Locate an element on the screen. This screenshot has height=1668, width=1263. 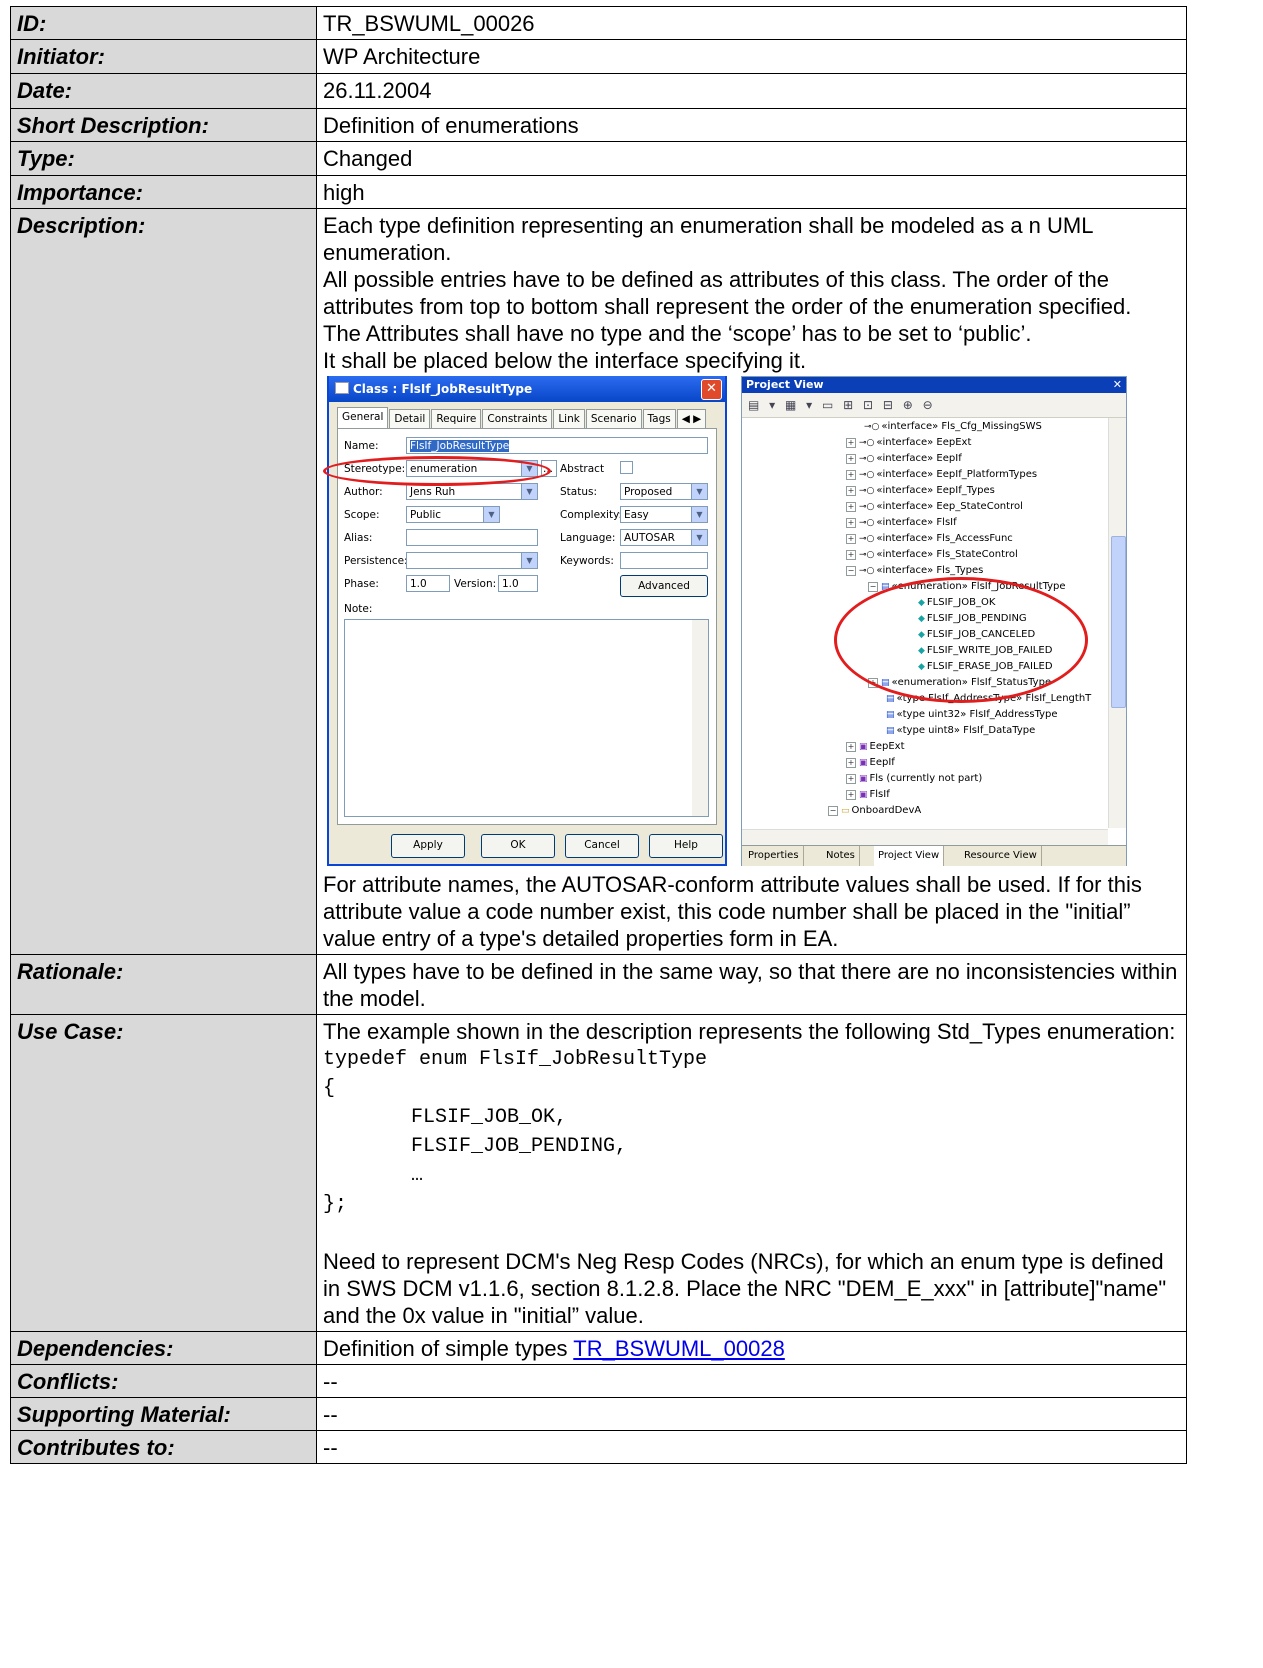
code-line: FLSIF_JOB_OK, is located at coordinates (489, 1117).